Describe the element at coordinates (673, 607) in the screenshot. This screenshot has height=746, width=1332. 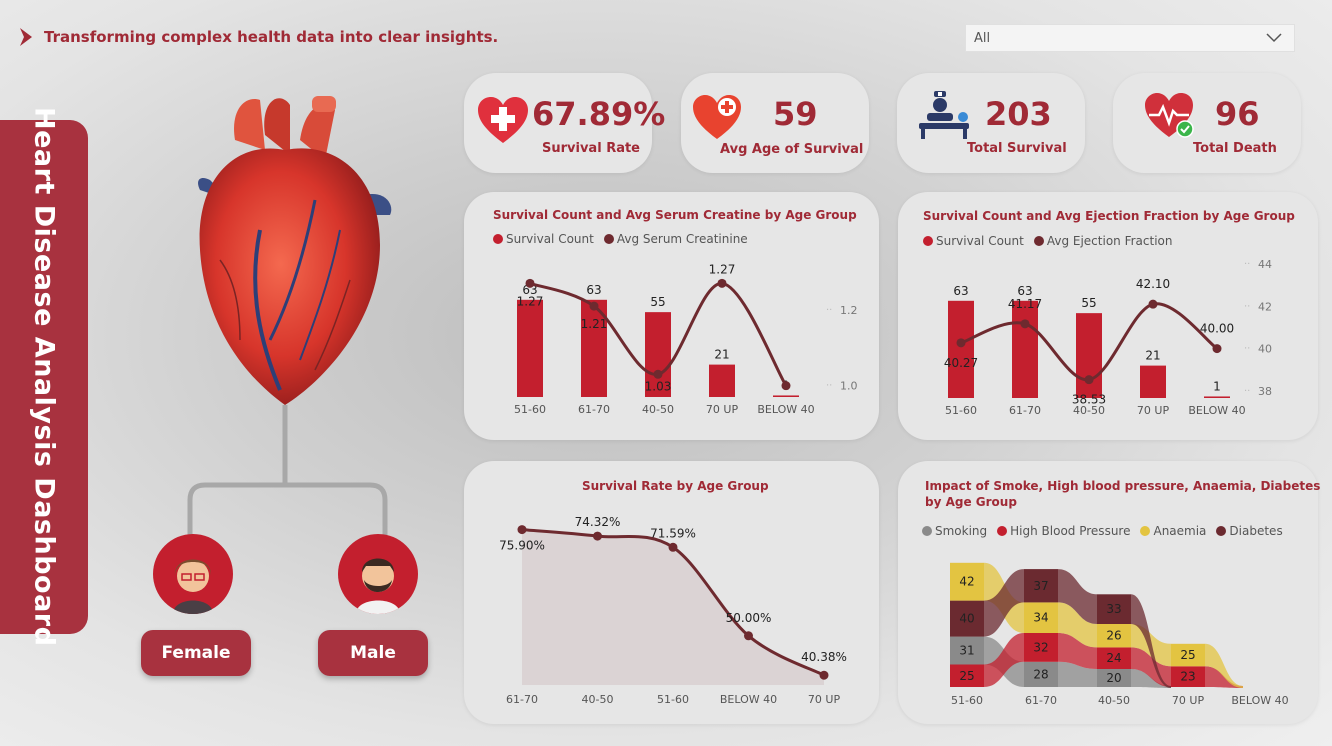
I see `area-fill` at that location.